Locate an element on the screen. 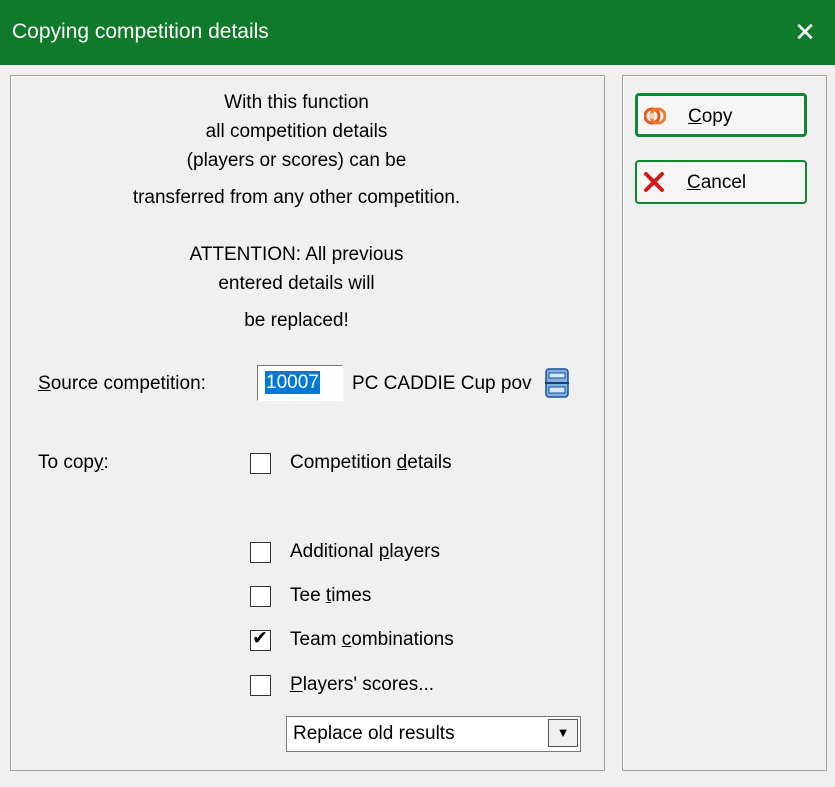 The height and width of the screenshot is (787, 835). info-line-3: (players or scores) can be is located at coordinates (296, 160).